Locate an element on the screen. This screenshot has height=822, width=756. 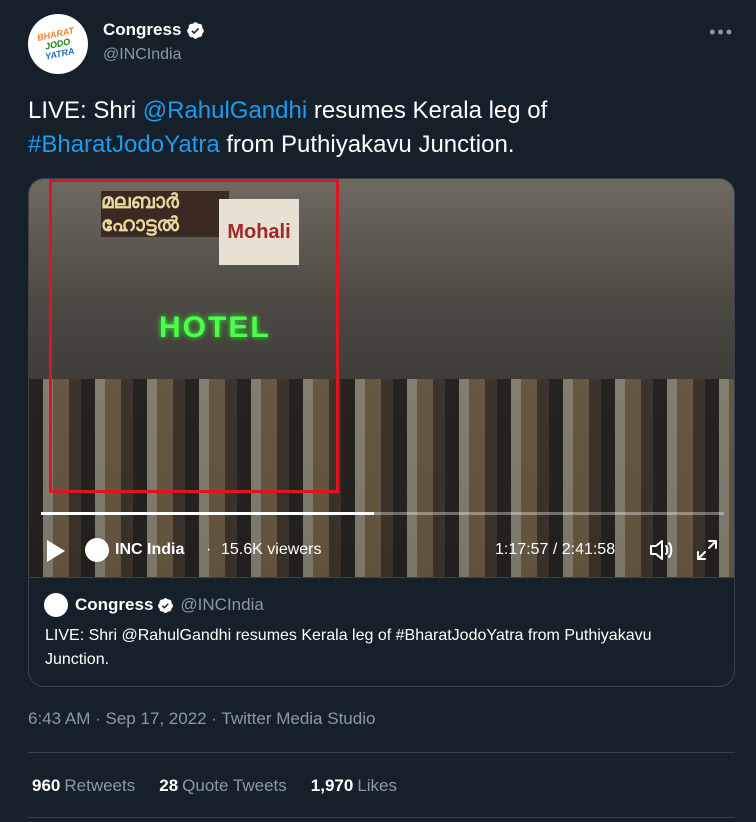
quote-tweets-label: Quote Tweets is located at coordinates (234, 785).